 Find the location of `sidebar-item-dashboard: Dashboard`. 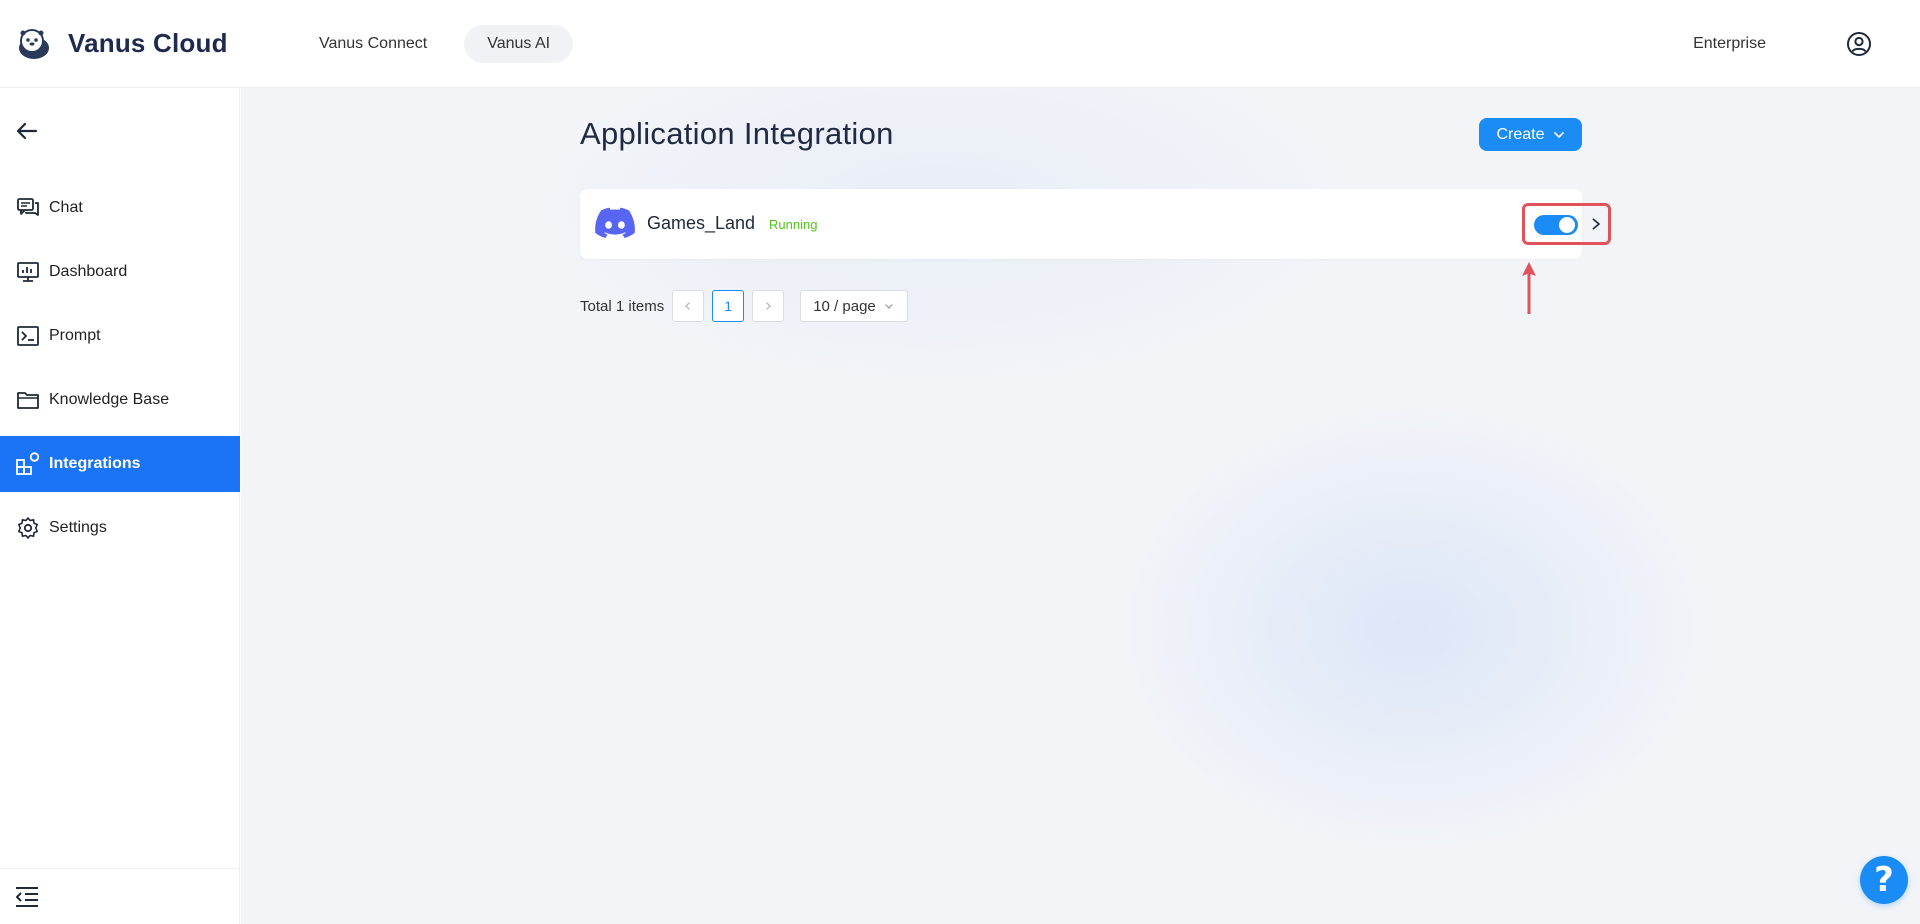

sidebar-item-dashboard: Dashboard is located at coordinates (120, 272).